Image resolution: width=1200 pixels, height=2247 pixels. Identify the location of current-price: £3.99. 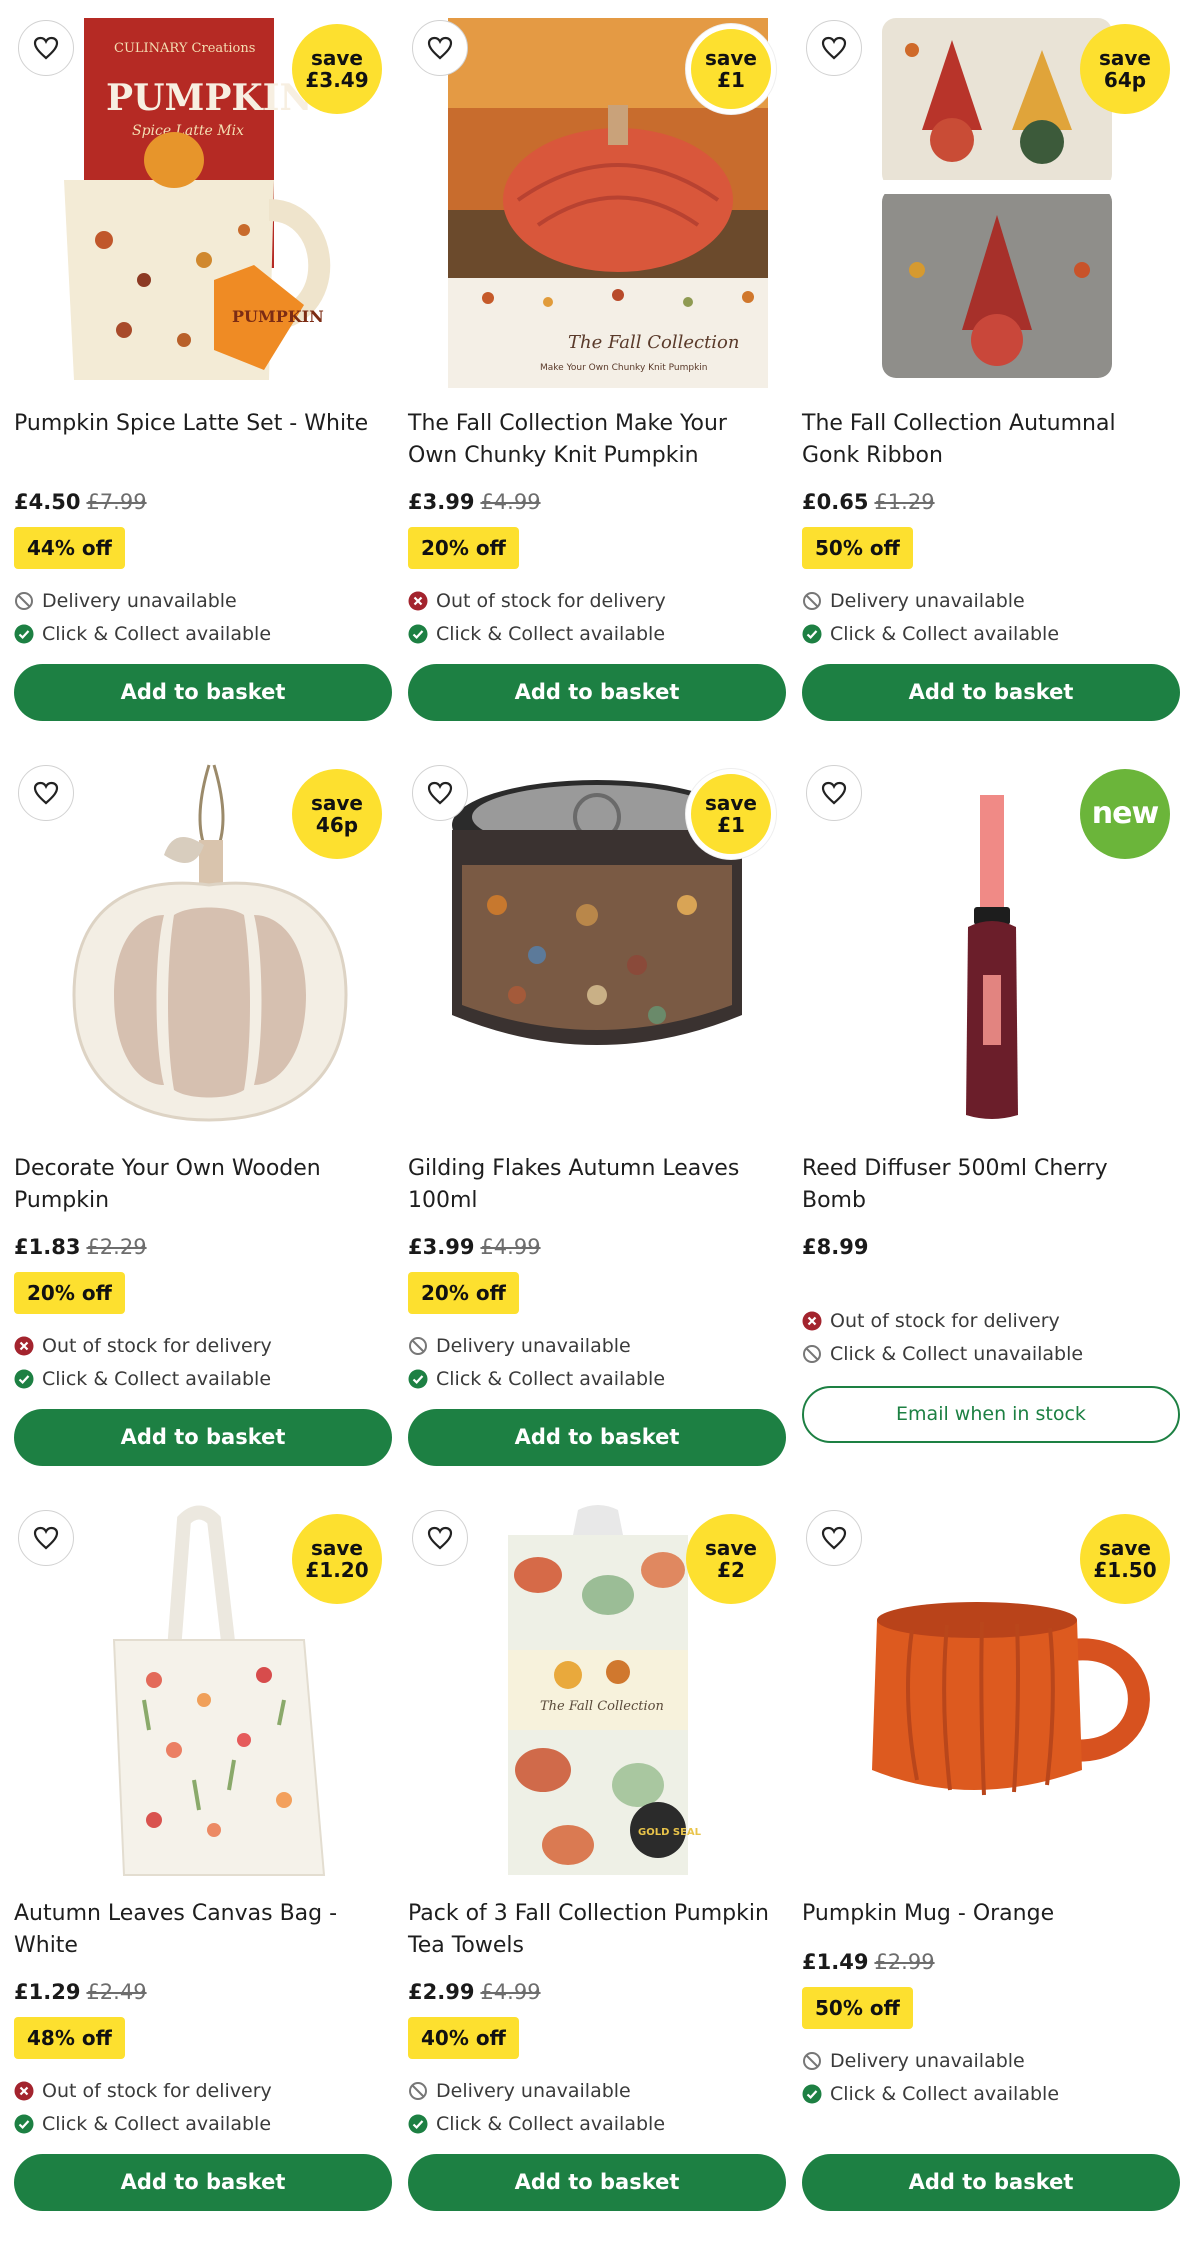
(441, 1247).